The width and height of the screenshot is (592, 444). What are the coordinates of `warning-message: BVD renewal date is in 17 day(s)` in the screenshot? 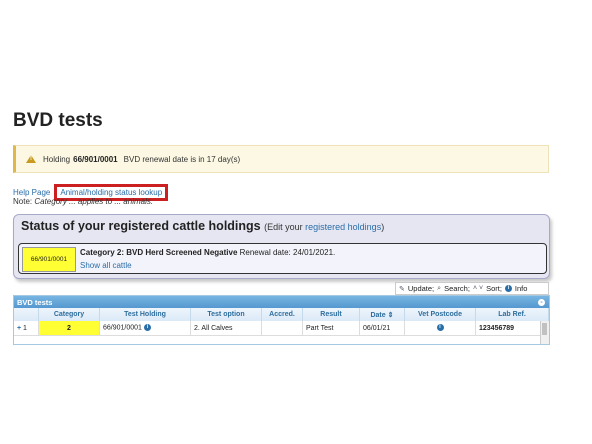 It's located at (182, 159).